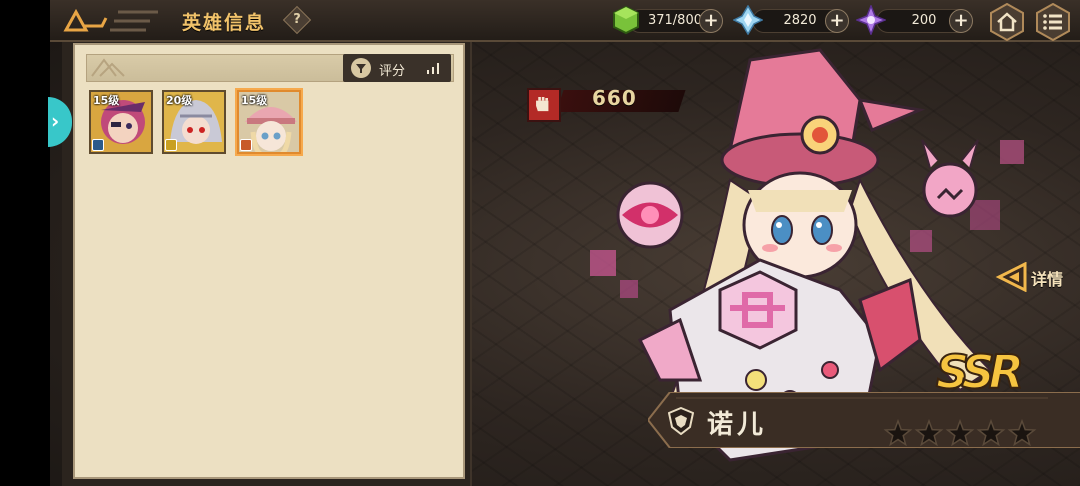 The height and width of the screenshot is (486, 1080). Describe the element at coordinates (297, 19) in the screenshot. I see `help-label: ?` at that location.